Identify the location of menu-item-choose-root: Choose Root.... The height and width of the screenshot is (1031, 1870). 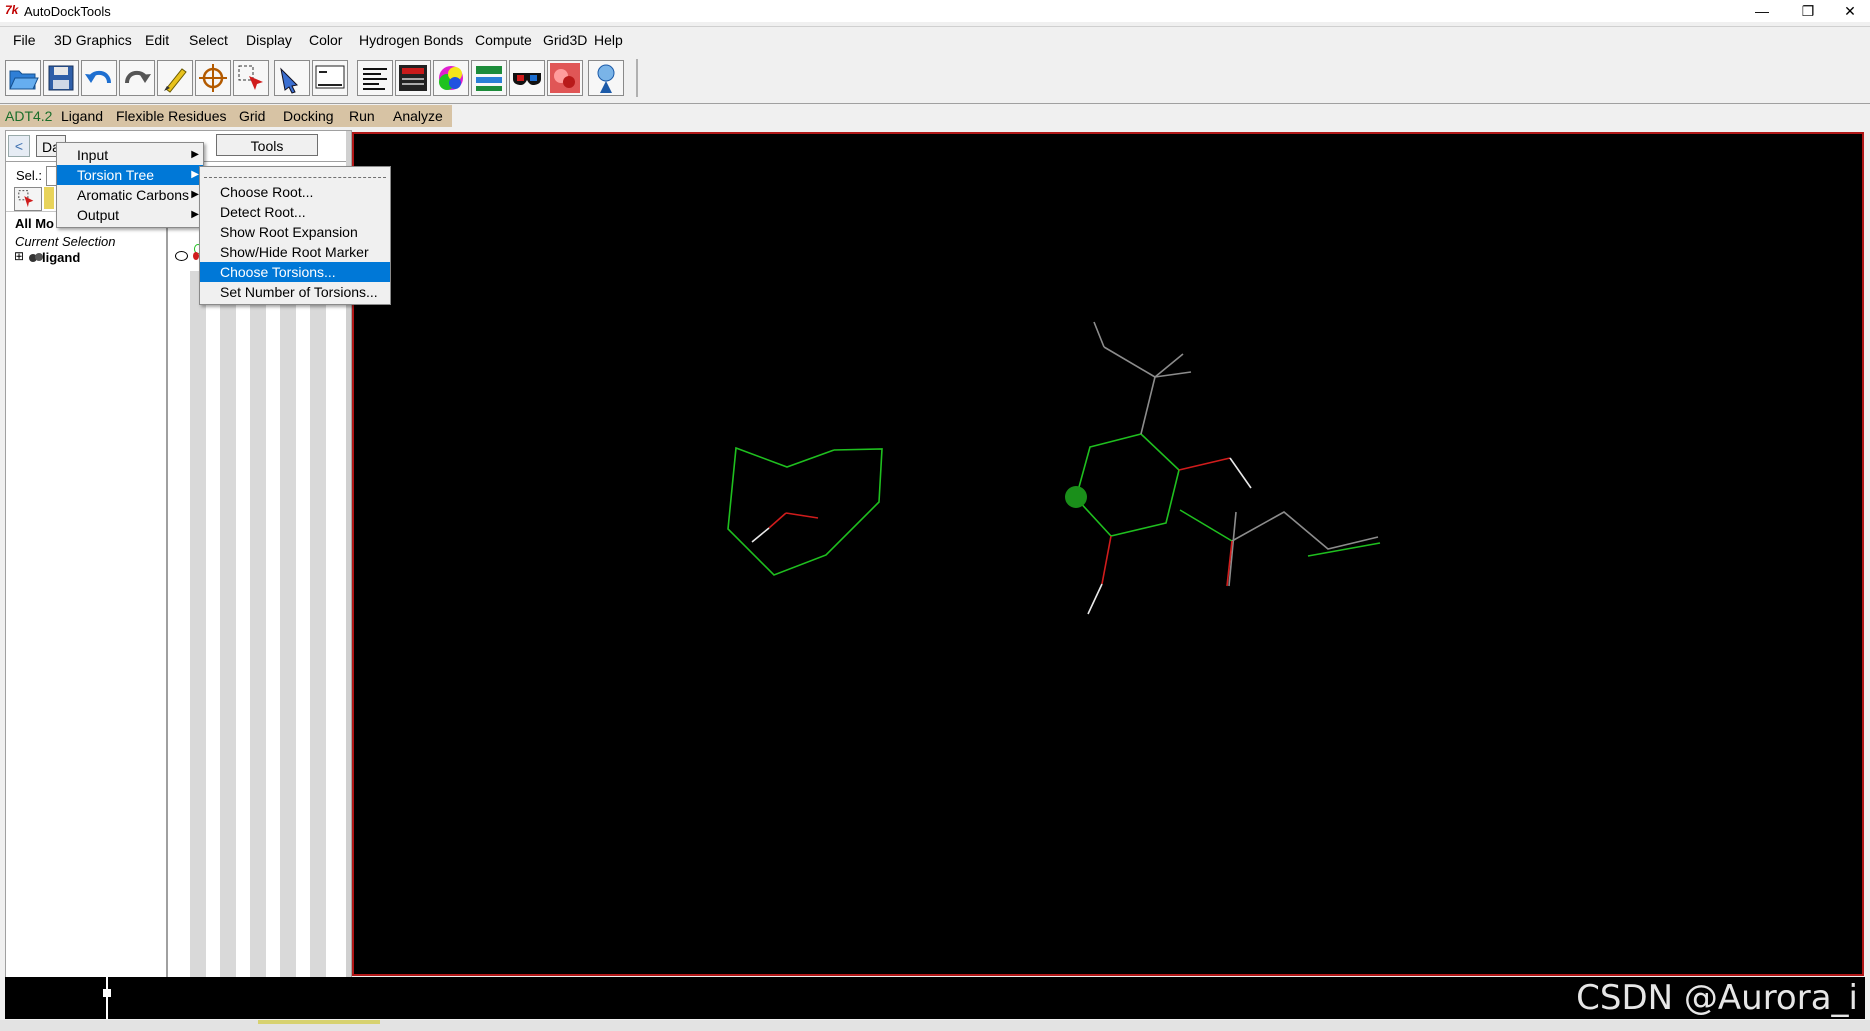
(295, 192).